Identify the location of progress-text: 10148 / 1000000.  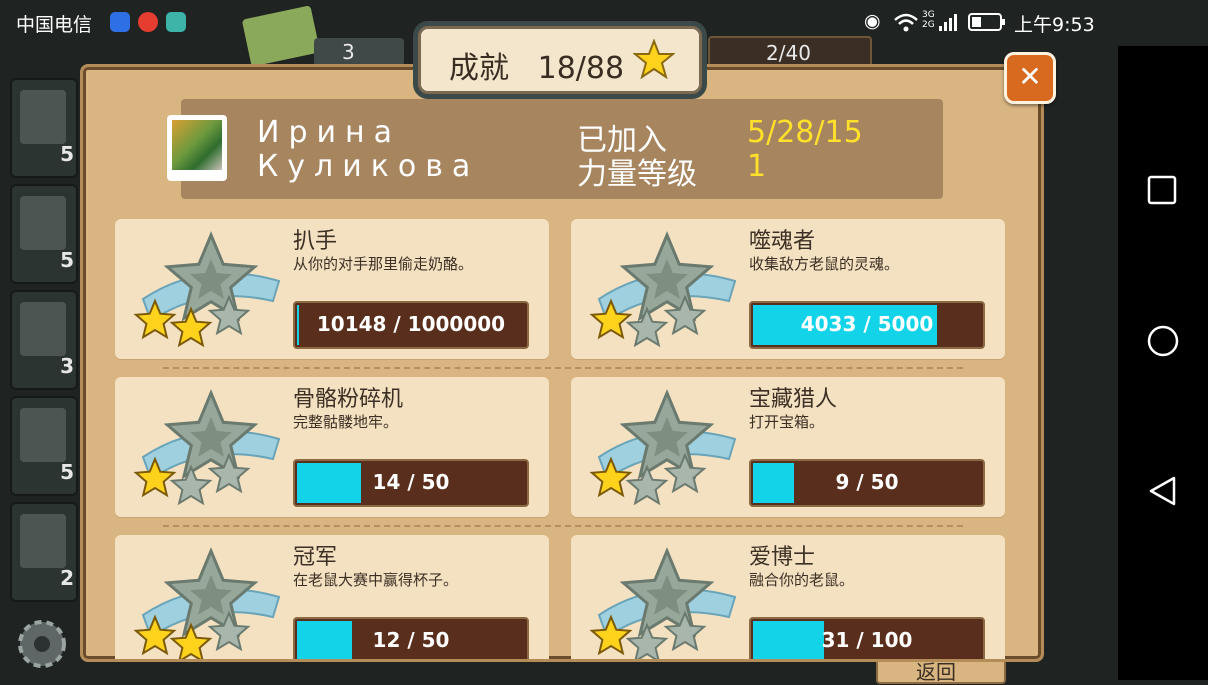
(411, 324).